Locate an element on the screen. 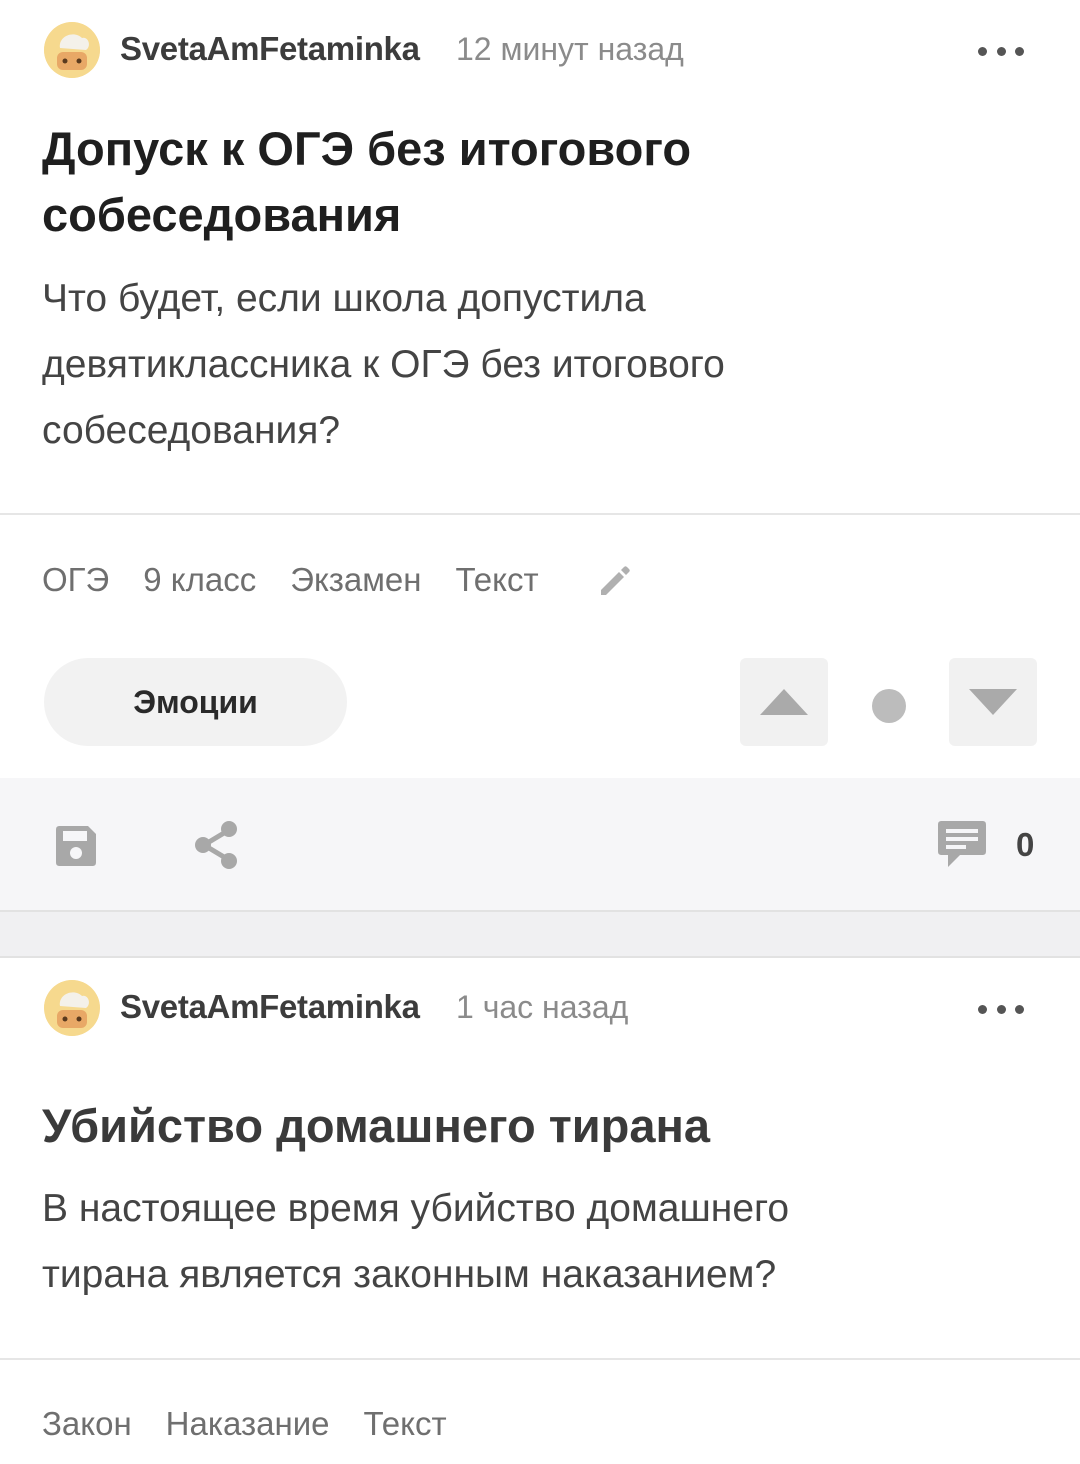 The height and width of the screenshot is (1464, 1080). post-title-line: собеседования is located at coordinates (222, 214).